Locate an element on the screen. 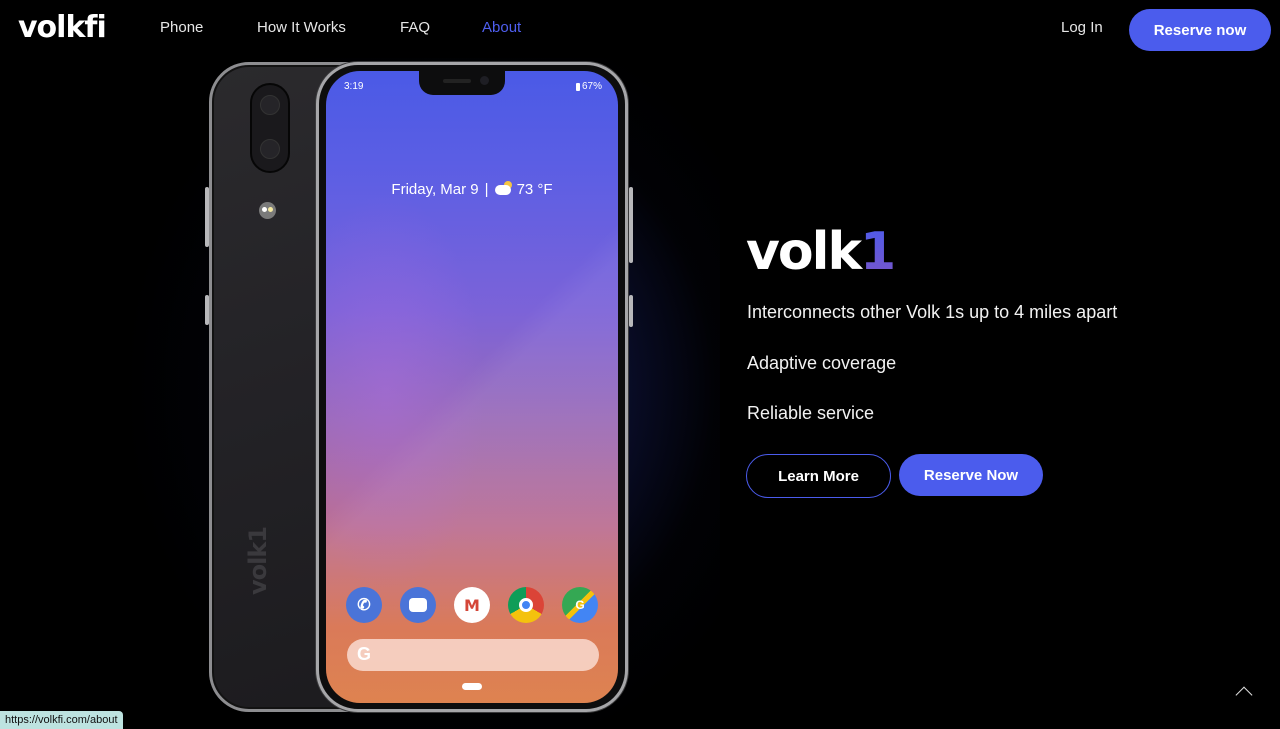 Image resolution: width=1280 pixels, height=729 pixels. product-title-main: volk is located at coordinates (804, 252).